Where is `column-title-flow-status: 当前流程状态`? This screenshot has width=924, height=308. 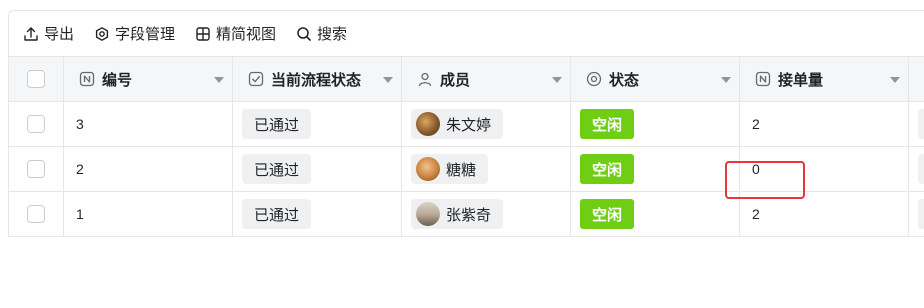 column-title-flow-status: 当前流程状态 is located at coordinates (316, 80).